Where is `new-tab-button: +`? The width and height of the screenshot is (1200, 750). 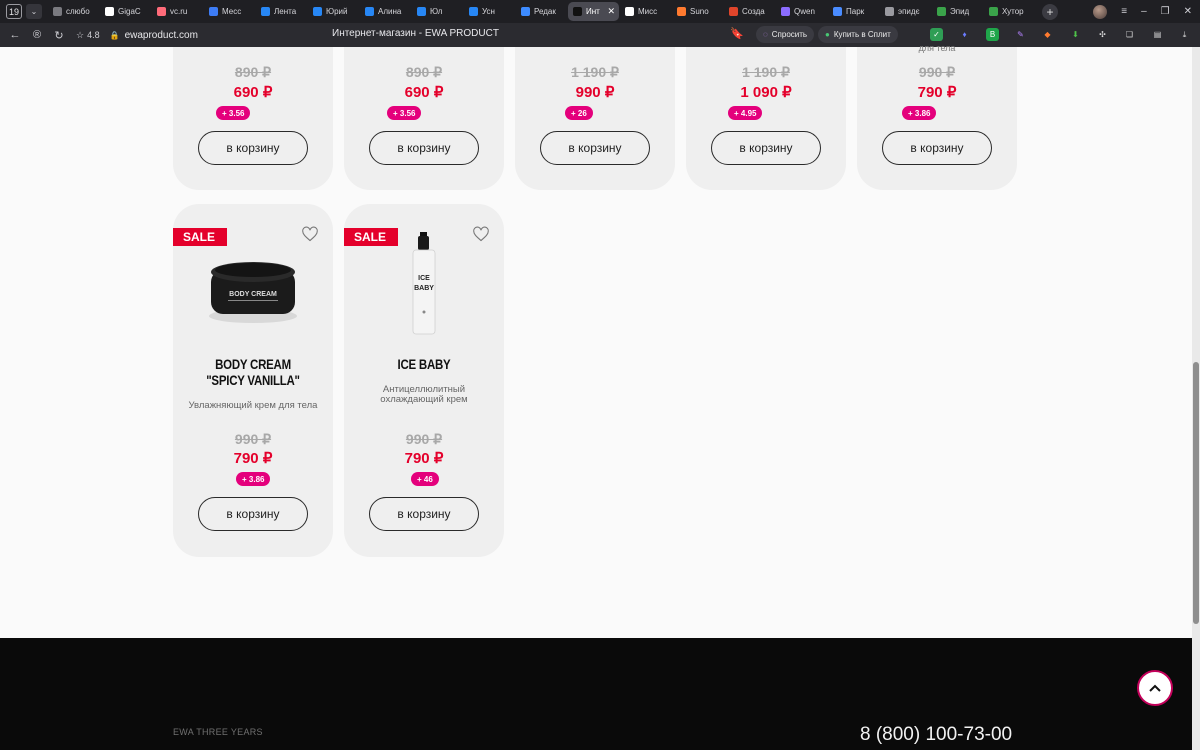 new-tab-button: + is located at coordinates (1050, 11).